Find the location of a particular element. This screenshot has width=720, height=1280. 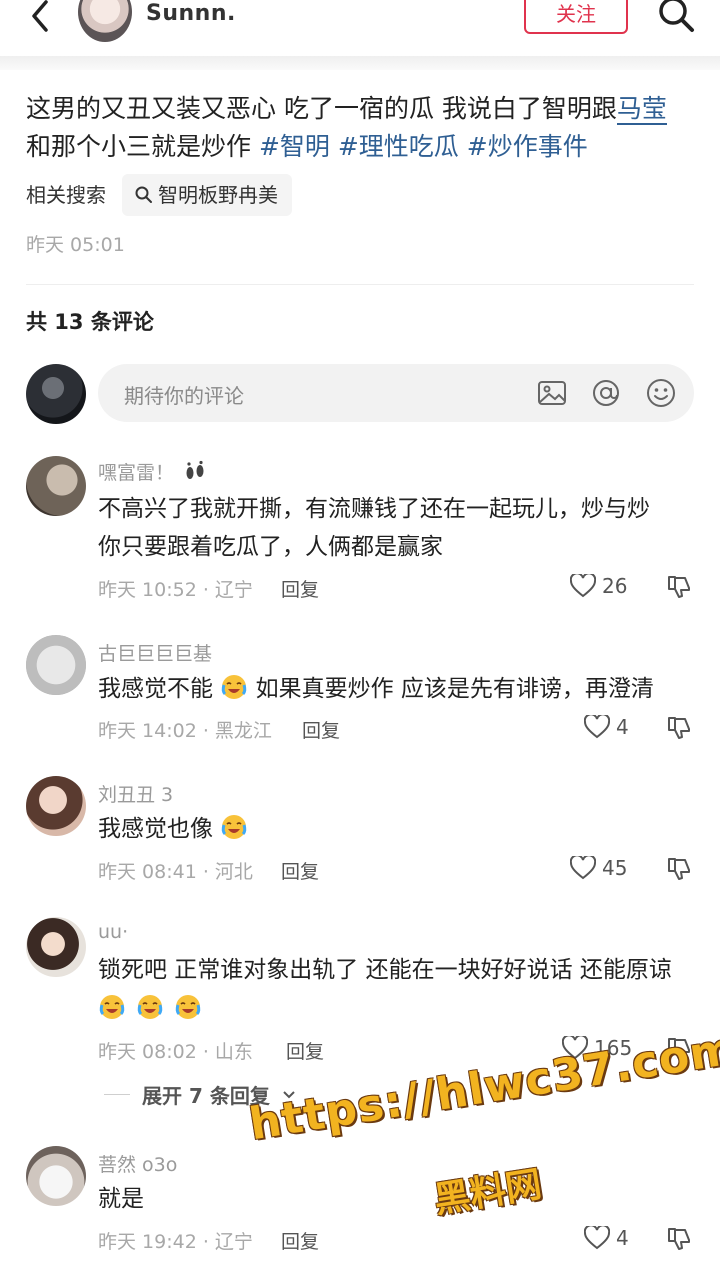

follow-button: 关注 is located at coordinates (576, 17).